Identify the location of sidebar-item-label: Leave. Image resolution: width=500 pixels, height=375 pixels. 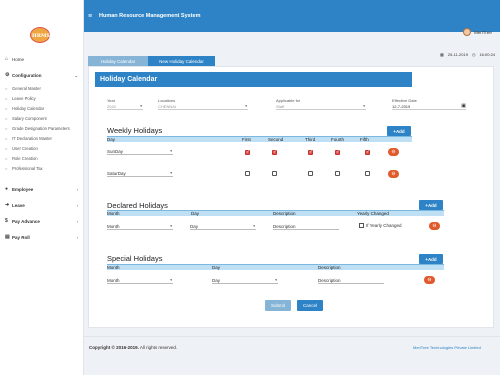
(18, 205).